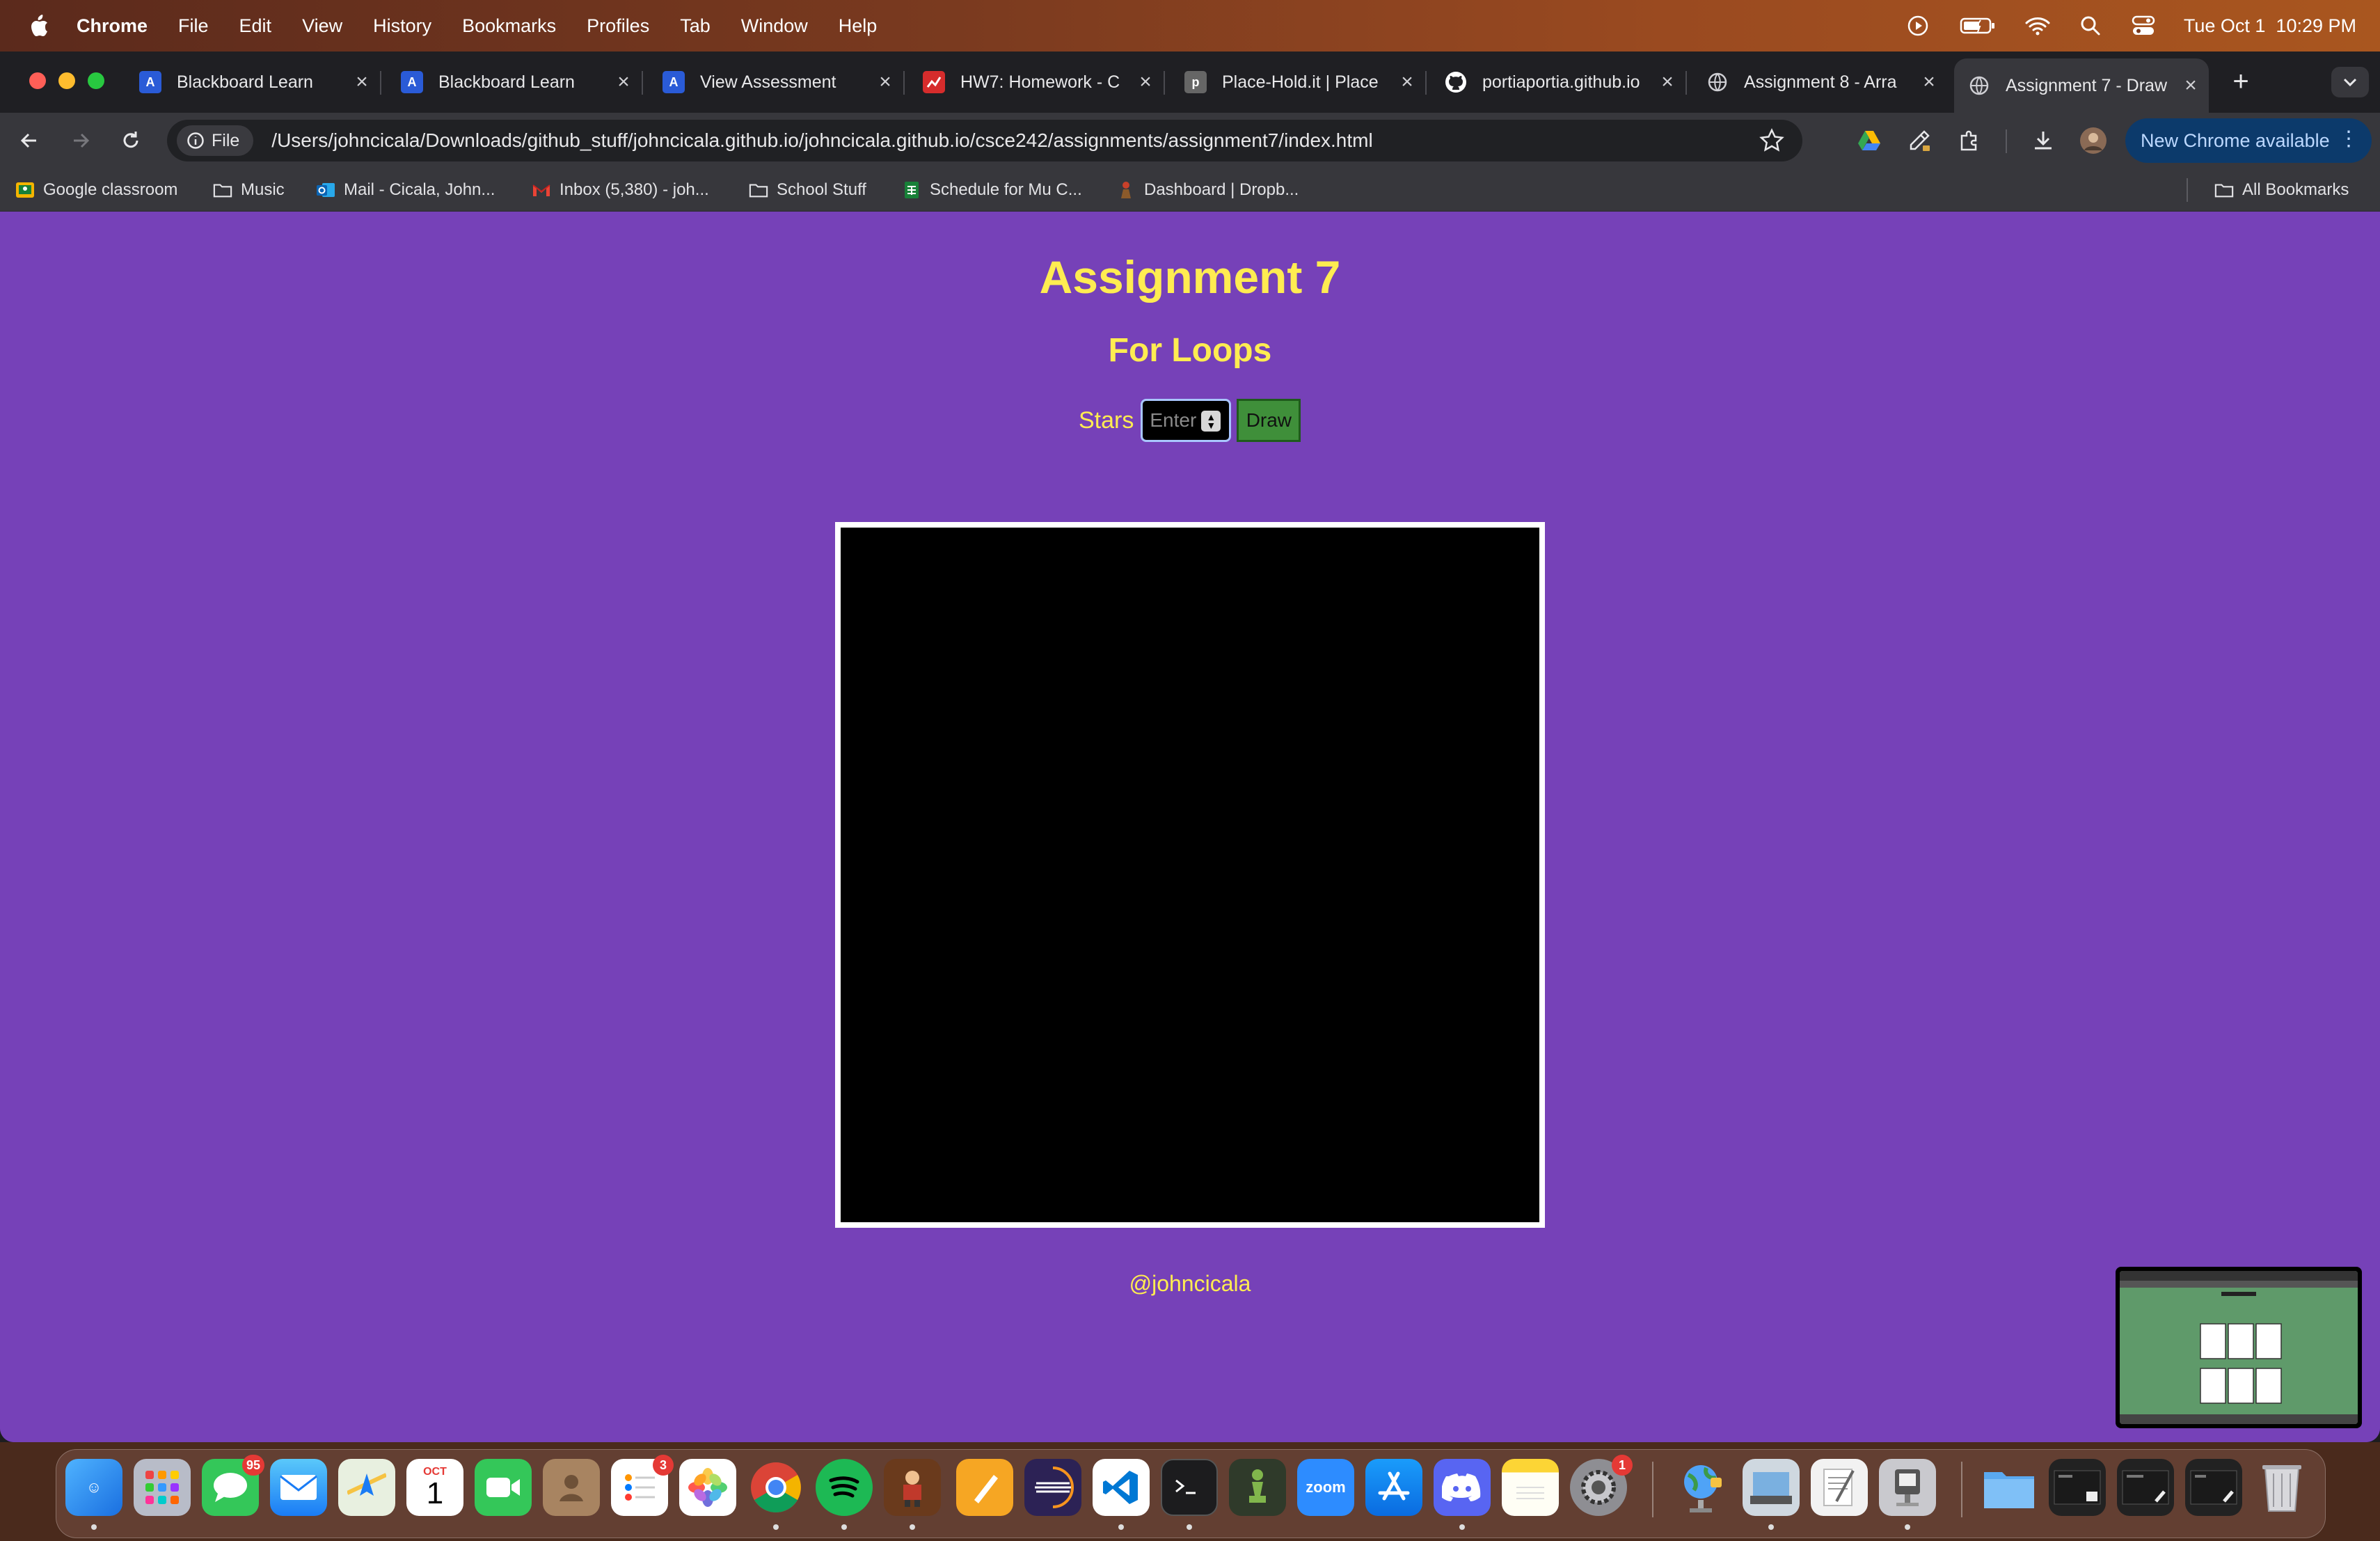  What do you see at coordinates (1211, 421) in the screenshot?
I see `number-spinner-icon: ▲ ▼` at bounding box center [1211, 421].